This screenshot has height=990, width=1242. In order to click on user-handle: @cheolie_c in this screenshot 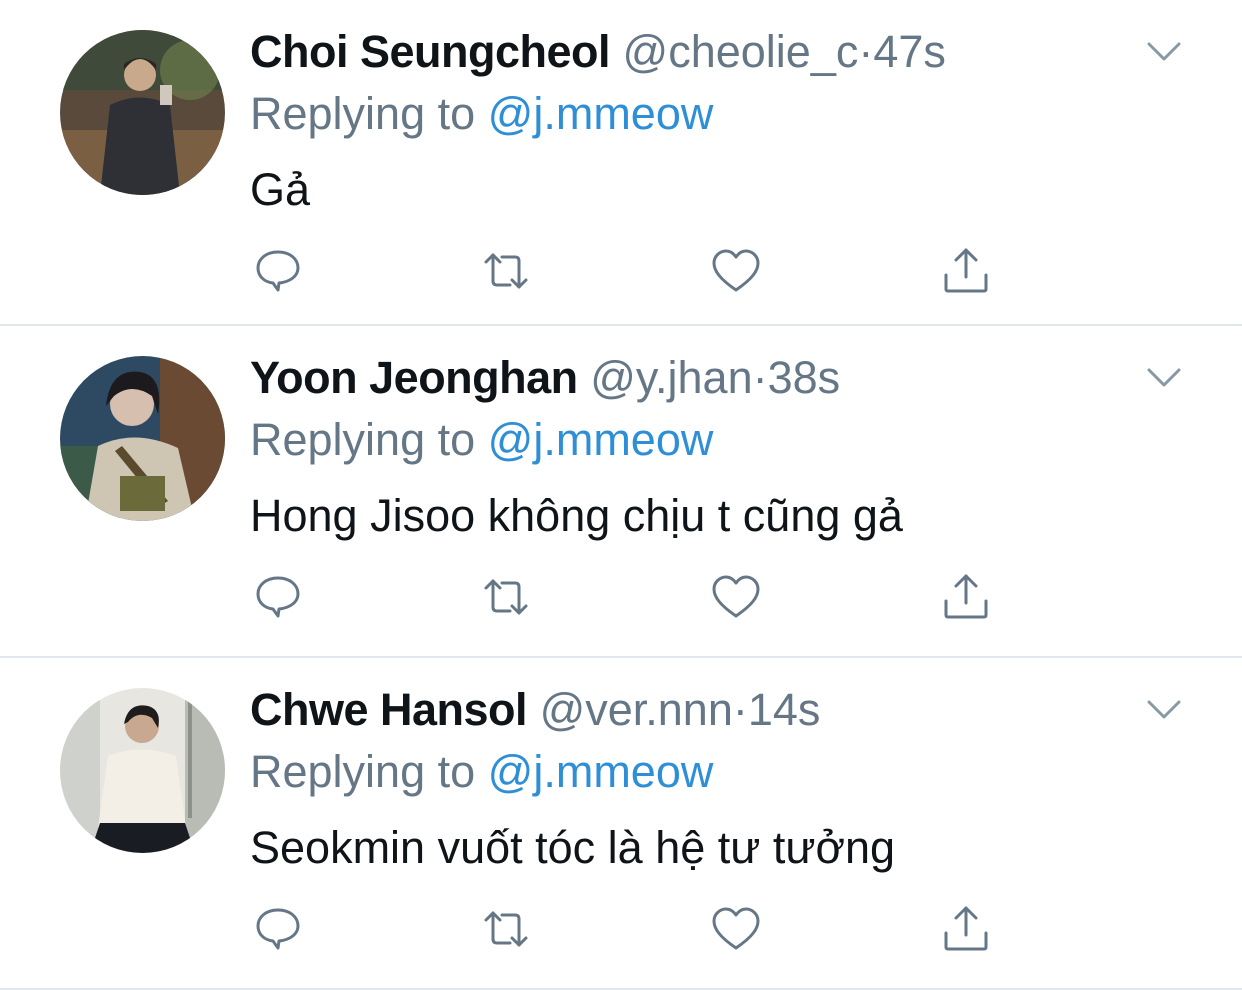, I will do `click(741, 51)`.